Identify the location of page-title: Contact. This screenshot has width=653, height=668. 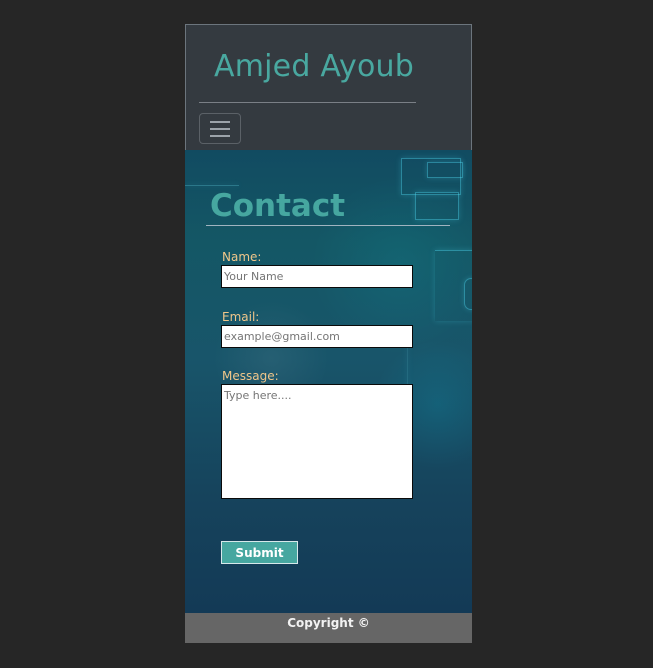
(278, 206).